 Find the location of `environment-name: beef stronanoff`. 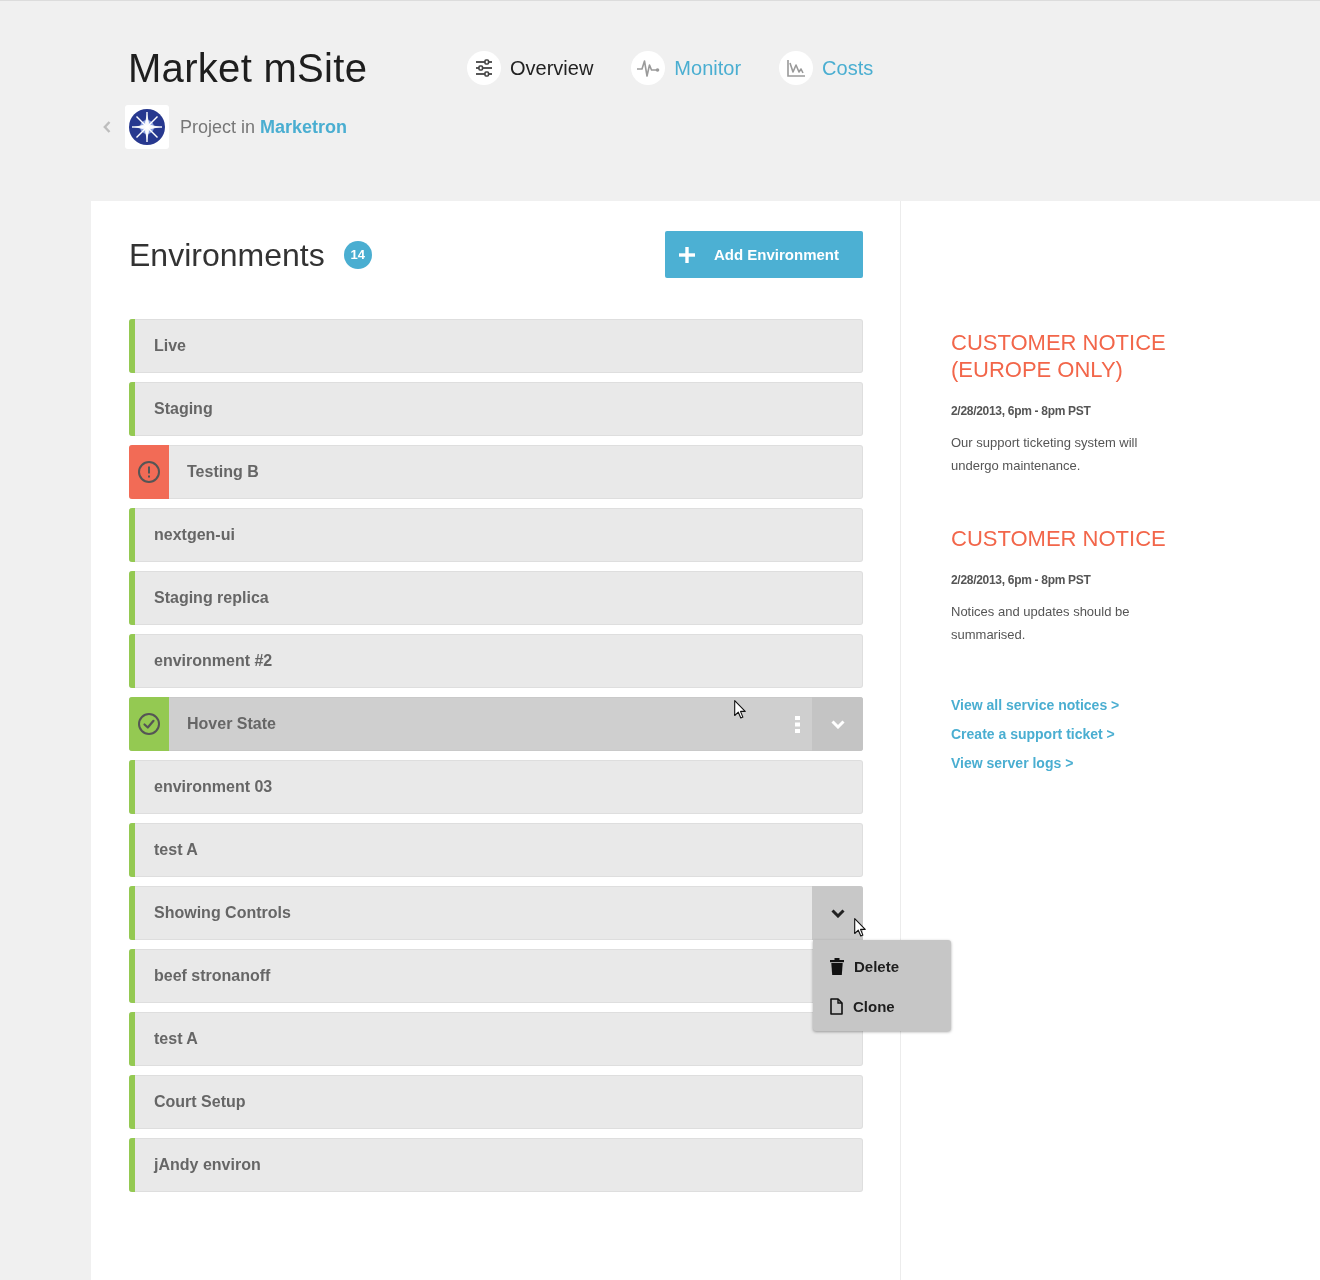

environment-name: beef stronanoff is located at coordinates (212, 976).